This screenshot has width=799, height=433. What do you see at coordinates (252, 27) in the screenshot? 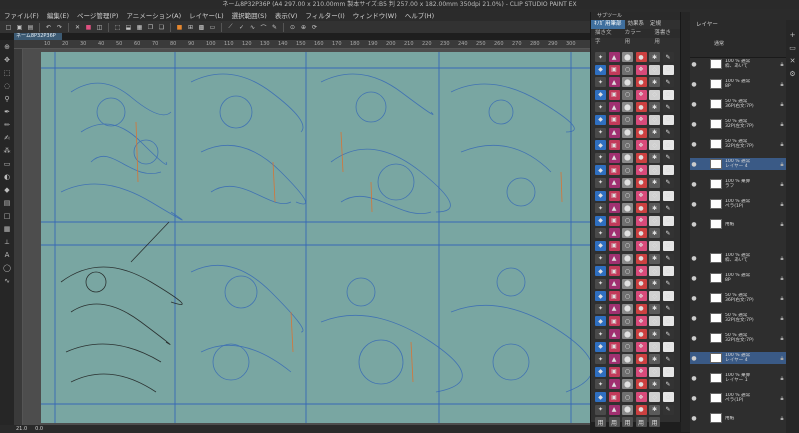
I see `stabilizer-icon: ∿` at bounding box center [252, 27].